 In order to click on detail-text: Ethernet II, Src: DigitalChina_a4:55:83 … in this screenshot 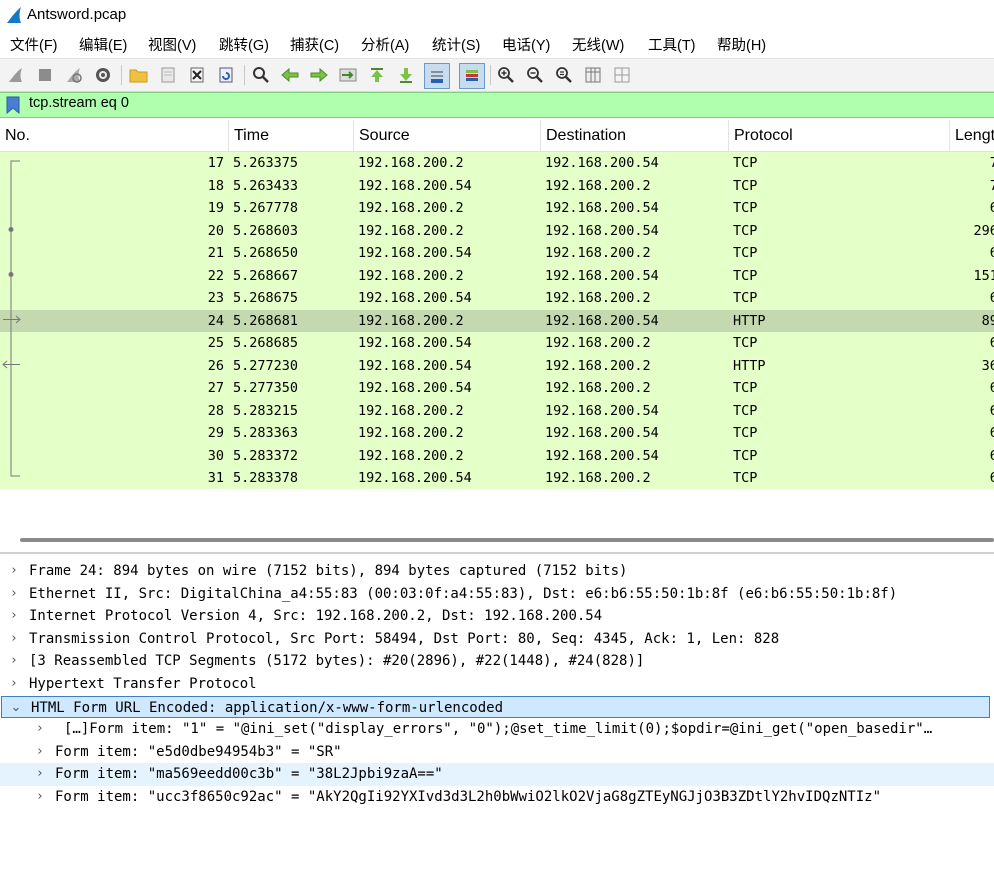, I will do `click(463, 593)`.